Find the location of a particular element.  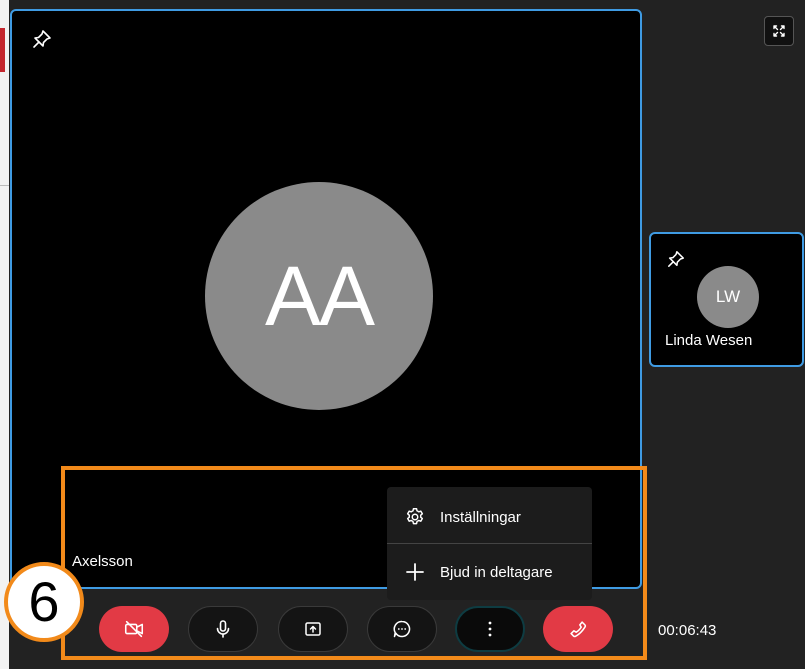

menu-item-label: Inställningar is located at coordinates (480, 517).